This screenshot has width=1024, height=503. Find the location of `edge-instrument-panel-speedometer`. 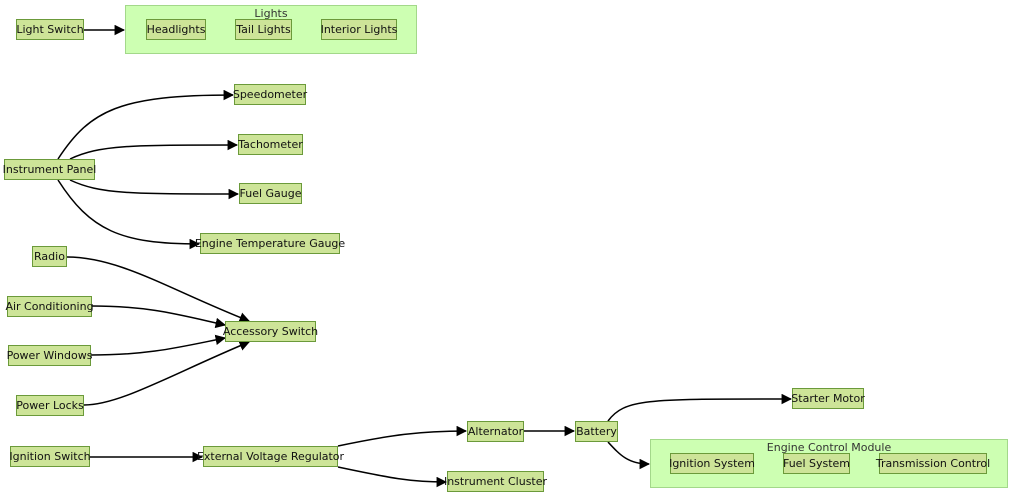

edge-instrument-panel-speedometer is located at coordinates (146, 124).